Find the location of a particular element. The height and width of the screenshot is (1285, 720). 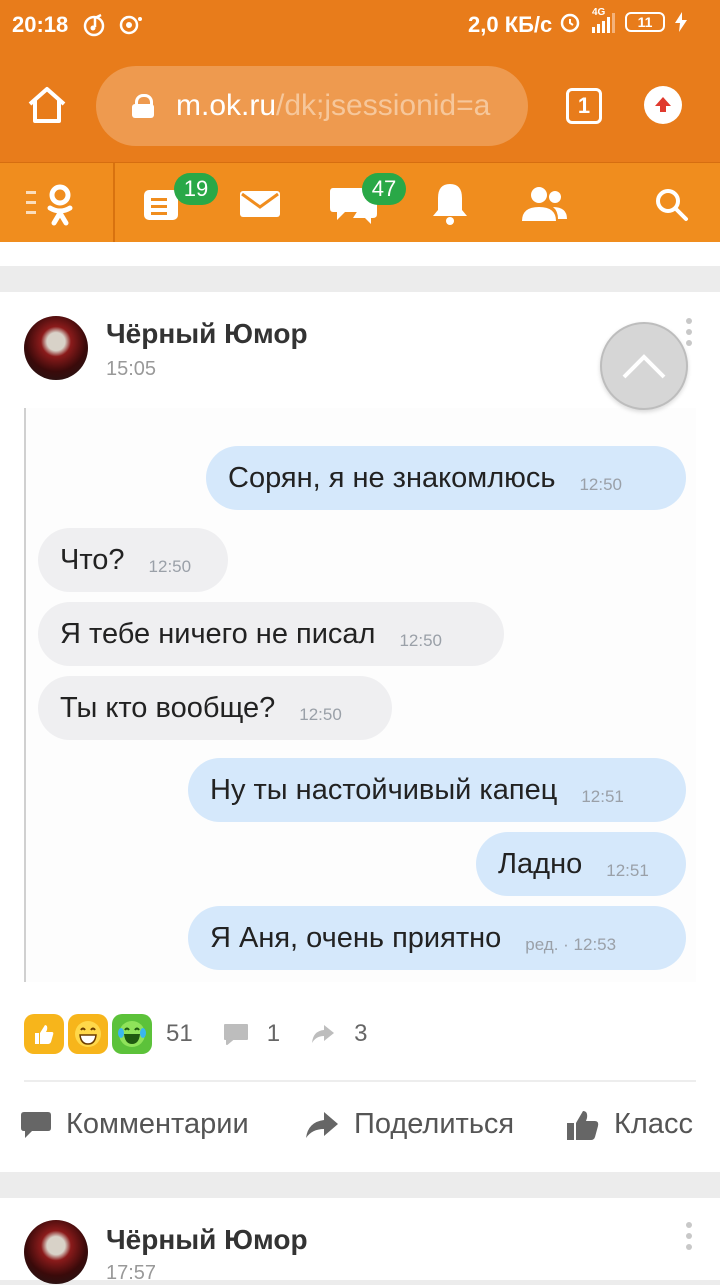

chat-bubble-3: Я тебе ничего не писал 12:50 is located at coordinates (271, 634).